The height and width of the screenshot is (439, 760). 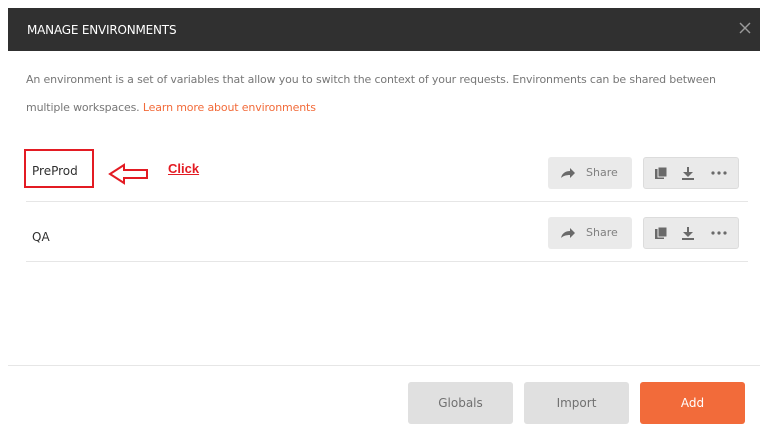 I want to click on modal-title: MANAGE ENVIRONMENTS, so click(x=102, y=30).